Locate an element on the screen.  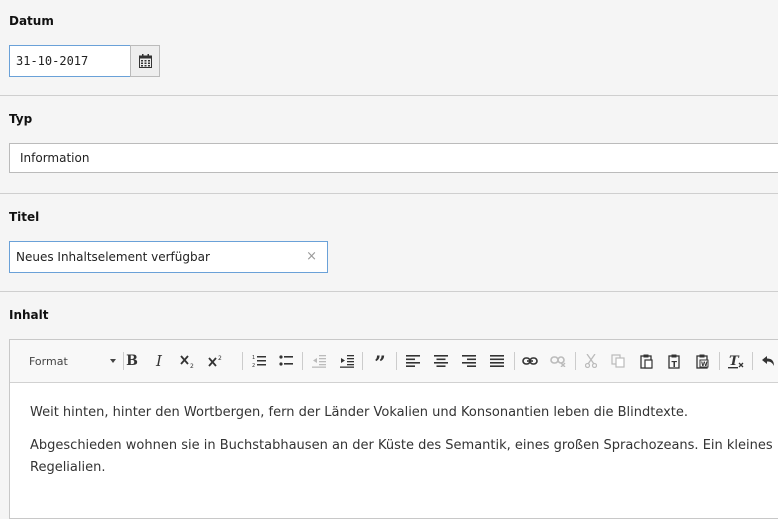
undo-icon is located at coordinates (768, 361).